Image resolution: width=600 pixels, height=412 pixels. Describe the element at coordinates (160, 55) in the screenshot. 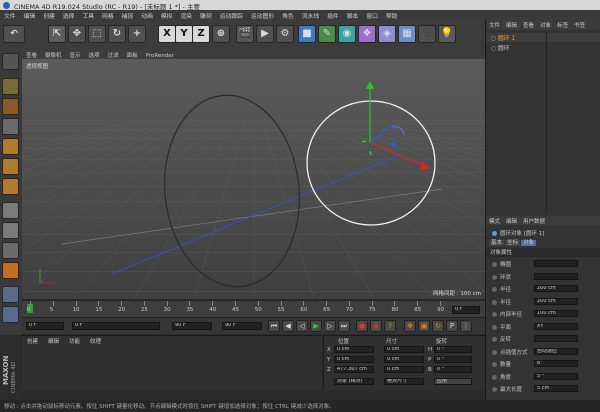

I see `viewport-menu-item: ProRender` at that location.